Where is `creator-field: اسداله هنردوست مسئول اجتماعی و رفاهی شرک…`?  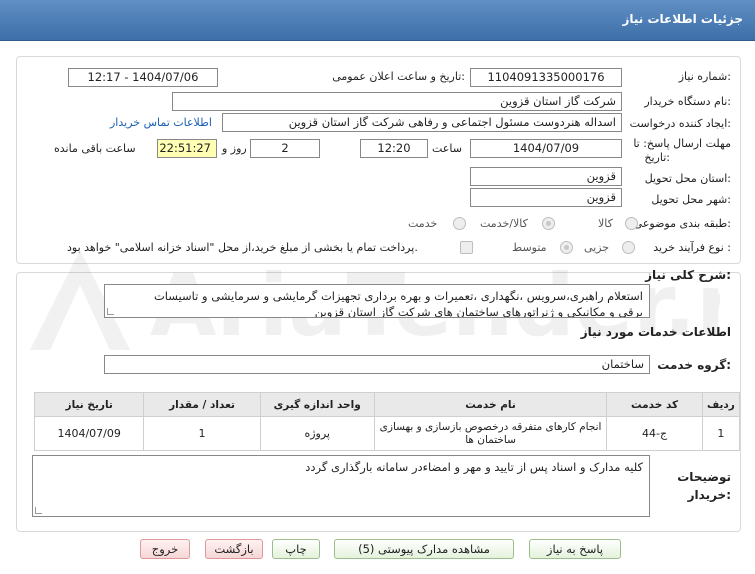
creator-field: اسداله هنردوست مسئول اجتماعی و رفاهی شرک… is located at coordinates (422, 122).